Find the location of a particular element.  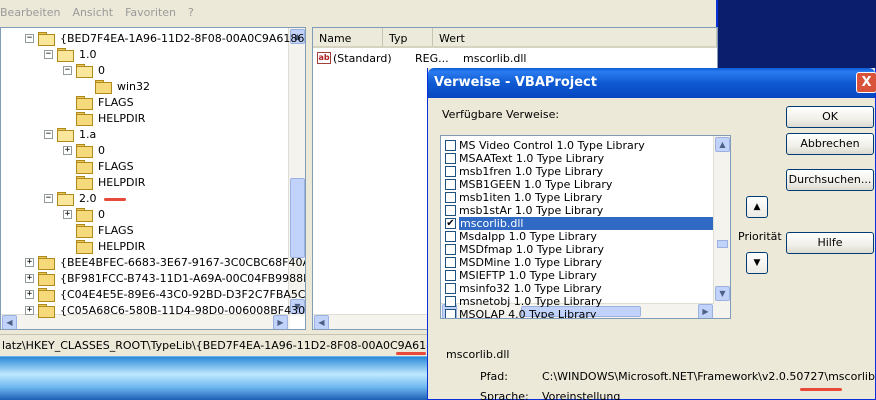

tree-item-label: {C05A68C6-580B-11D4-98D0-006008BF430C} is located at coordinates (183, 310).